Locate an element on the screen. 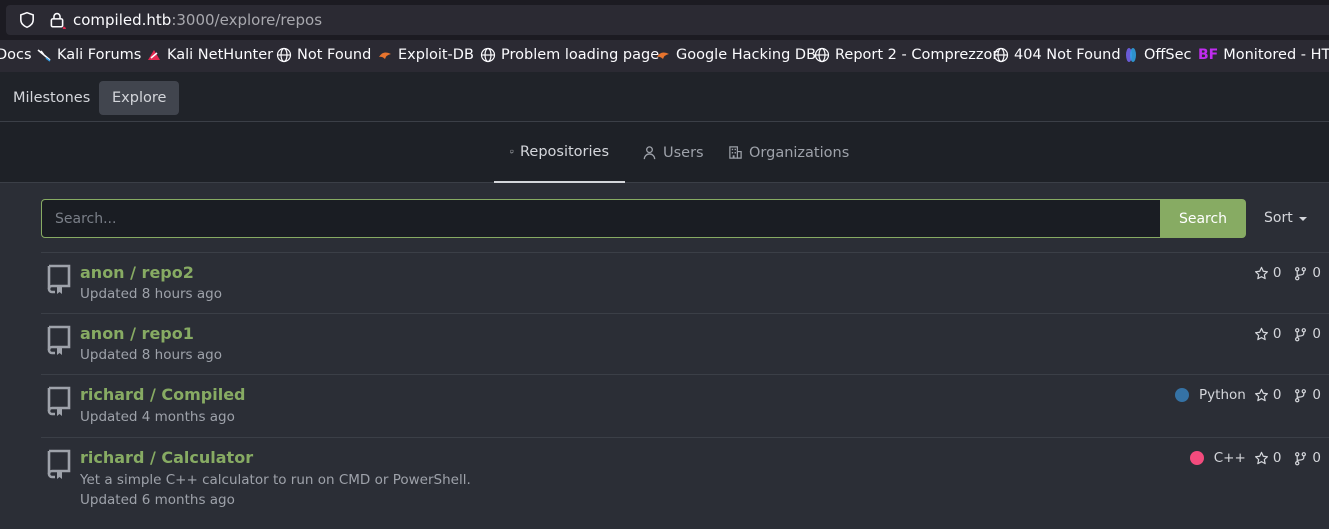  nav-milestones: Milestones is located at coordinates (51, 98).